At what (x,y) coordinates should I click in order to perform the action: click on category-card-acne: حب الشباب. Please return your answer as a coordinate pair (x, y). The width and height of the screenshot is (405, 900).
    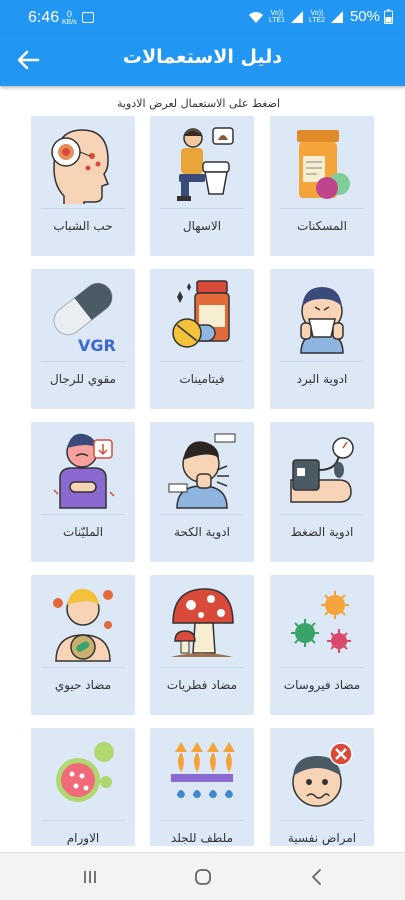
    Looking at the image, I should click on (83, 186).